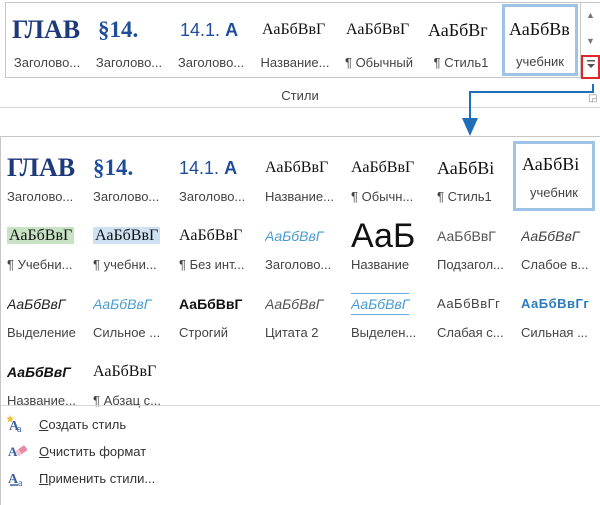 The height and width of the screenshot is (505, 600). I want to click on command-text: чистить формат, so click(98, 451).